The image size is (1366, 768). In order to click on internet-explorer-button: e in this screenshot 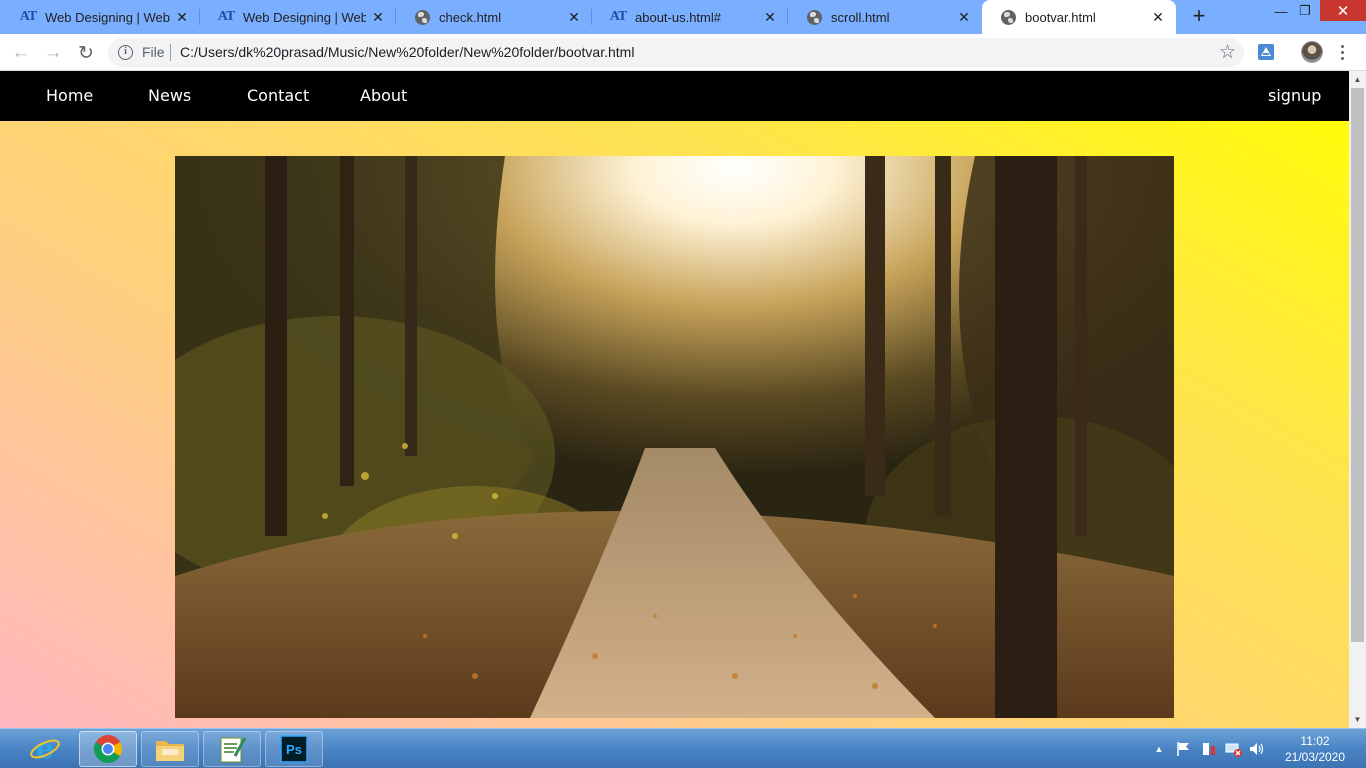, I will do `click(45, 749)`.